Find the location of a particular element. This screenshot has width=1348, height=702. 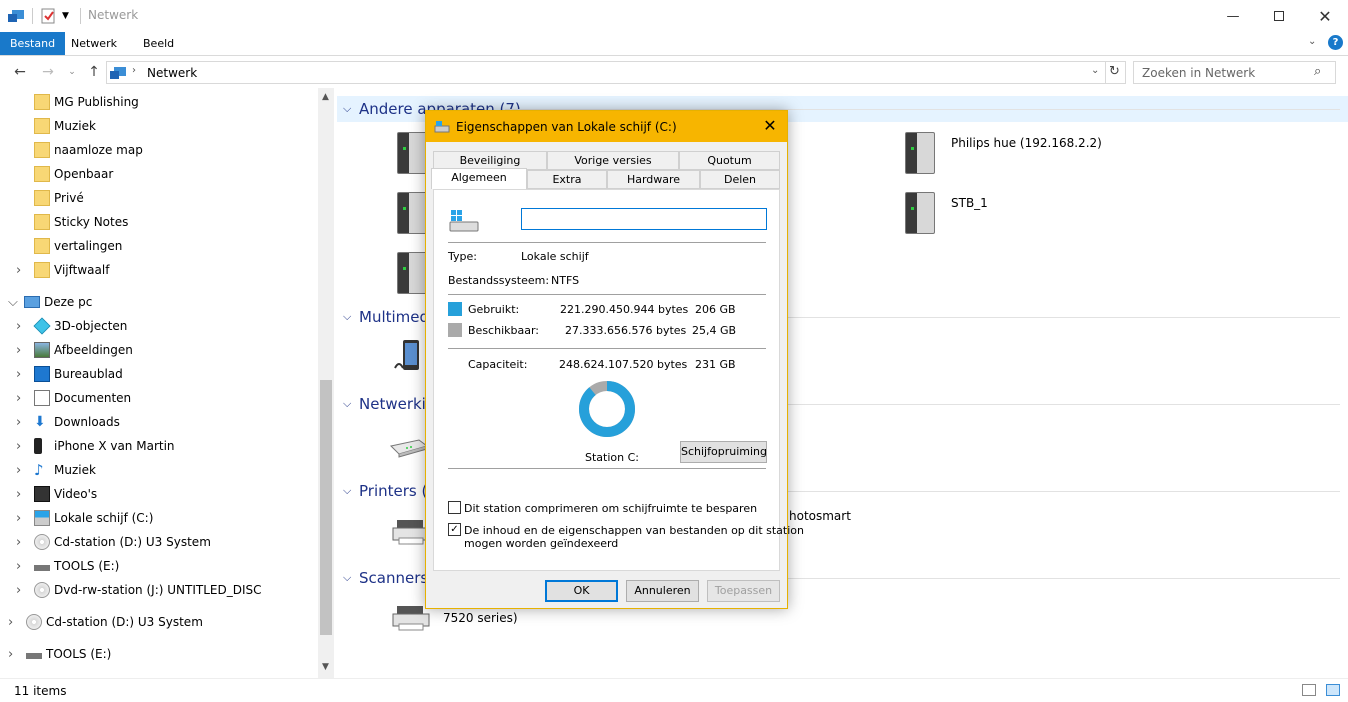

forward-button: → is located at coordinates (48, 72).